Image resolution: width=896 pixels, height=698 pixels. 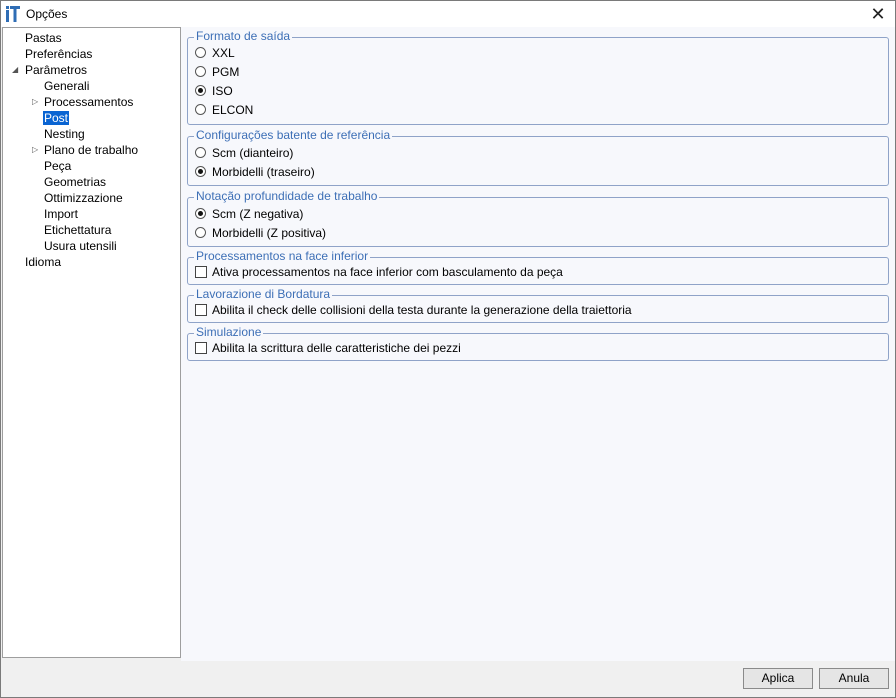 I want to click on tree-item-post: Post, so click(x=56, y=118).